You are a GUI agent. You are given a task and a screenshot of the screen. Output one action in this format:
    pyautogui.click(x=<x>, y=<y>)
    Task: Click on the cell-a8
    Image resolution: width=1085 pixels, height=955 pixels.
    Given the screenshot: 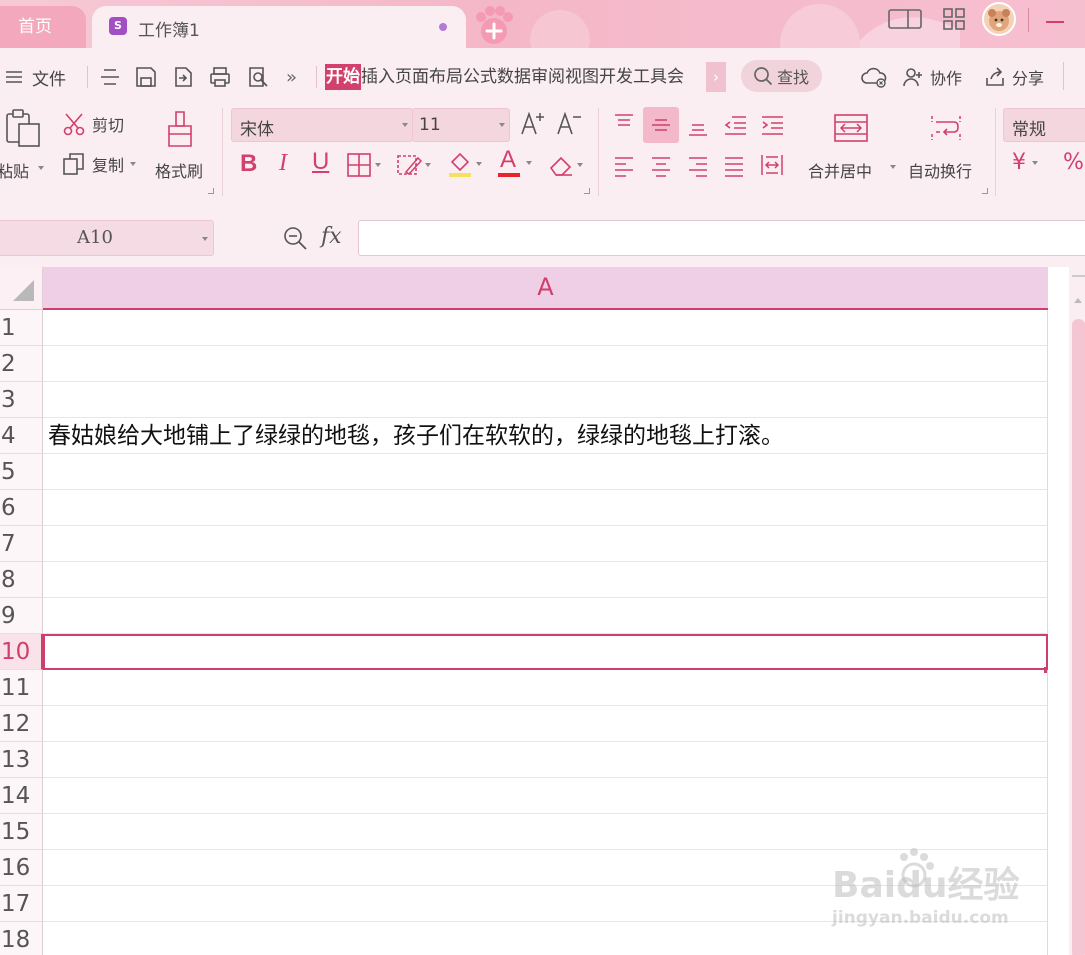 What is the action you would take?
    pyautogui.click(x=545, y=580)
    